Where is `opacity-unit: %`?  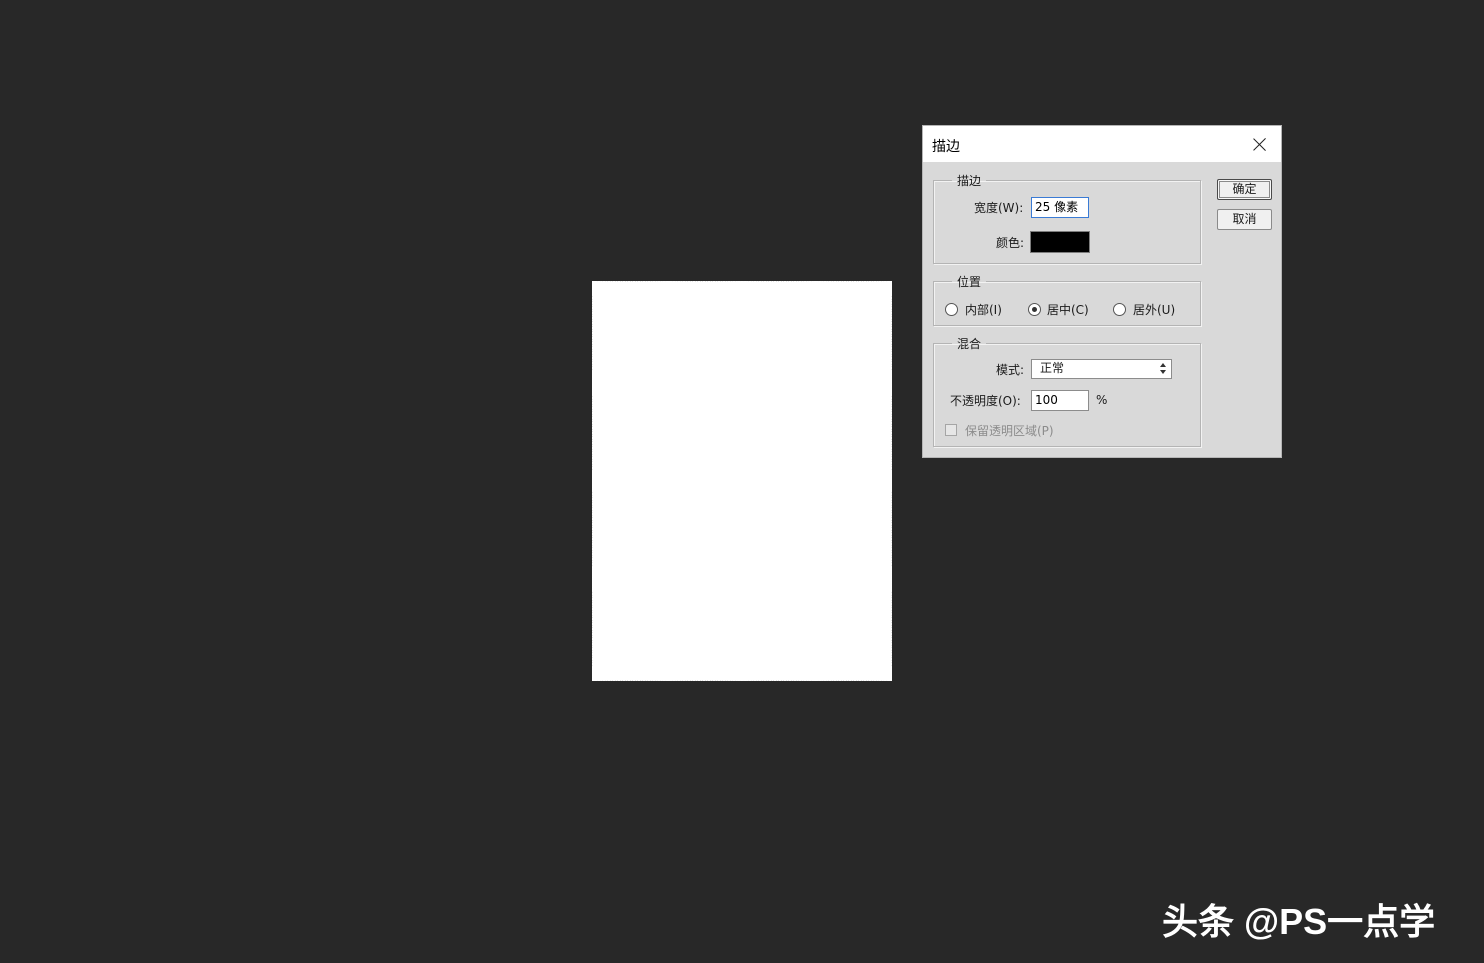 opacity-unit: % is located at coordinates (1102, 400).